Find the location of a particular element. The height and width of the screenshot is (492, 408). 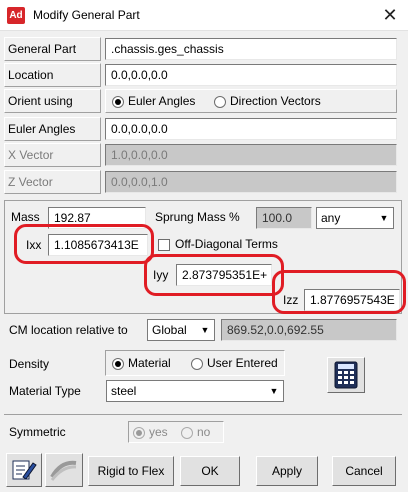

material-radio is located at coordinates (118, 364).